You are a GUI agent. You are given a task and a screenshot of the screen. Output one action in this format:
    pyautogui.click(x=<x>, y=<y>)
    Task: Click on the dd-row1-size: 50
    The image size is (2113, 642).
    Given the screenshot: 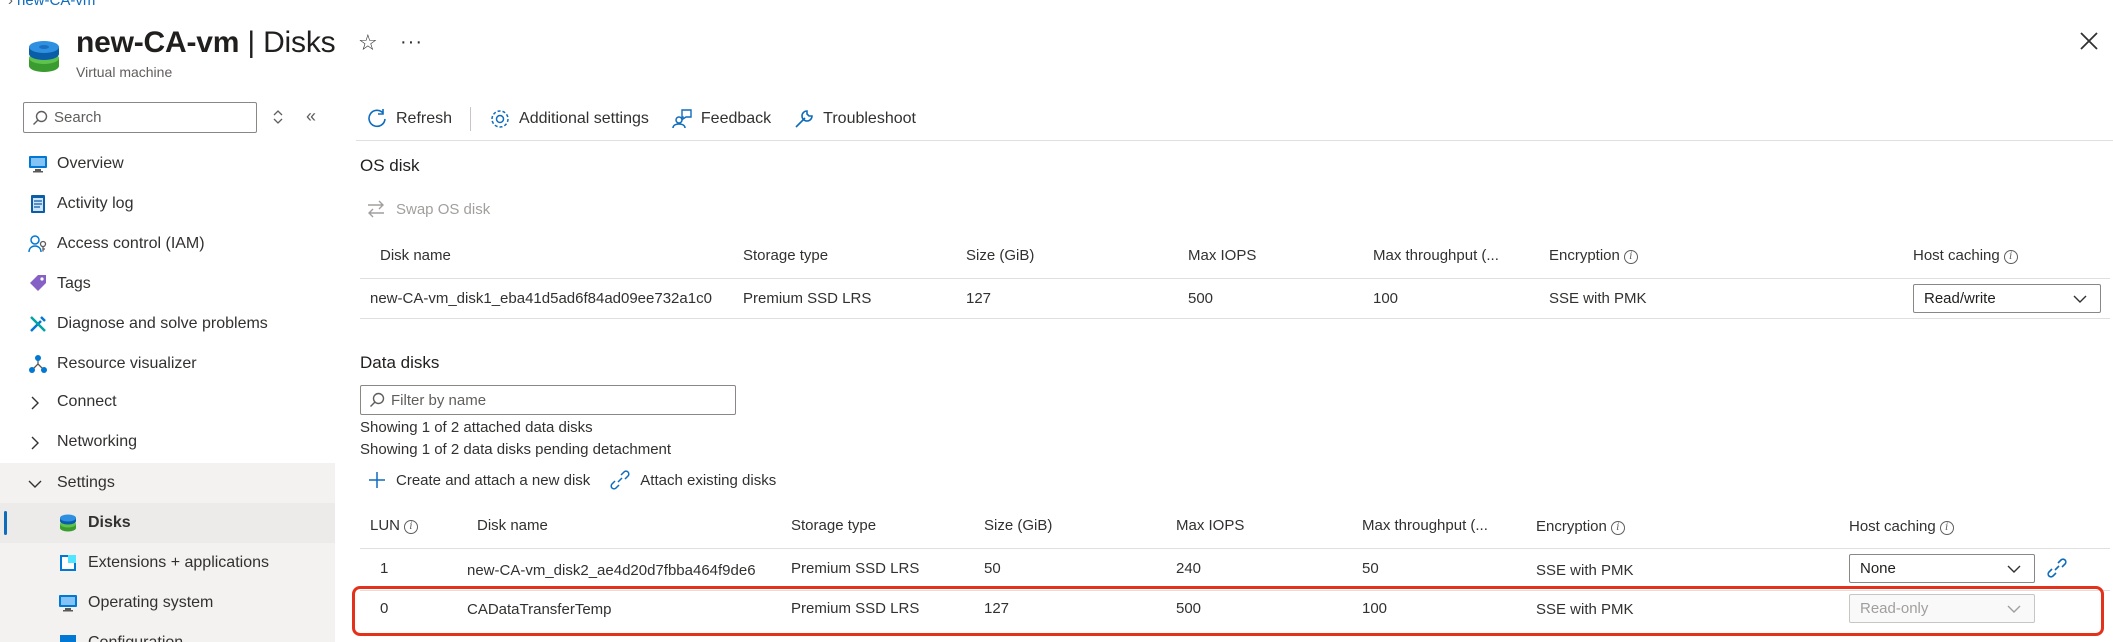 What is the action you would take?
    pyautogui.click(x=992, y=568)
    